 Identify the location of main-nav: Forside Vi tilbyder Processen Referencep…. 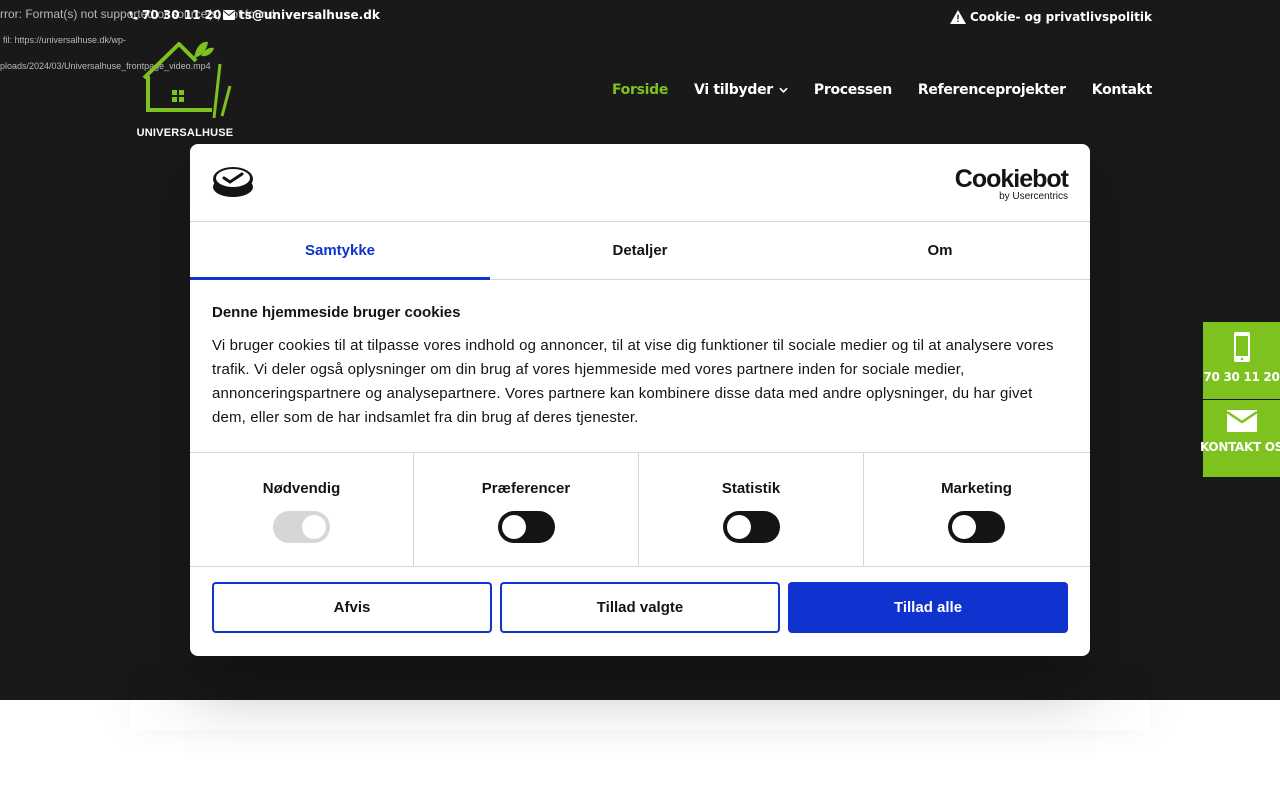
(882, 90).